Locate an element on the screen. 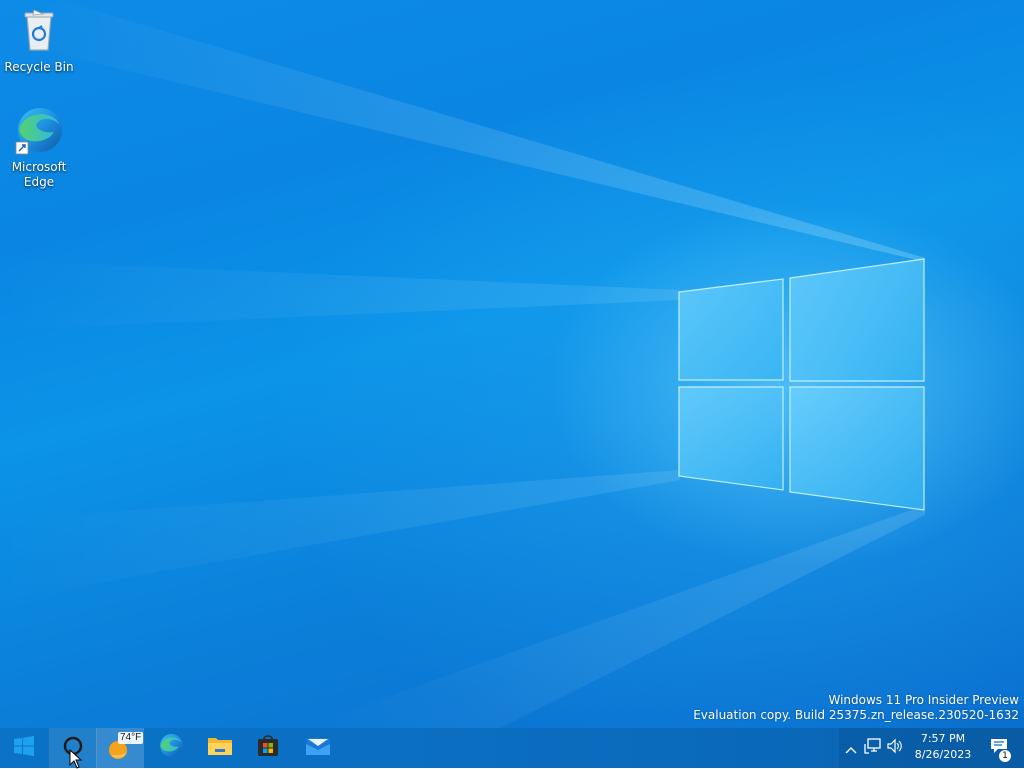 This screenshot has height=769, width=1024. windows-logo-icon is located at coordinates (24, 748).